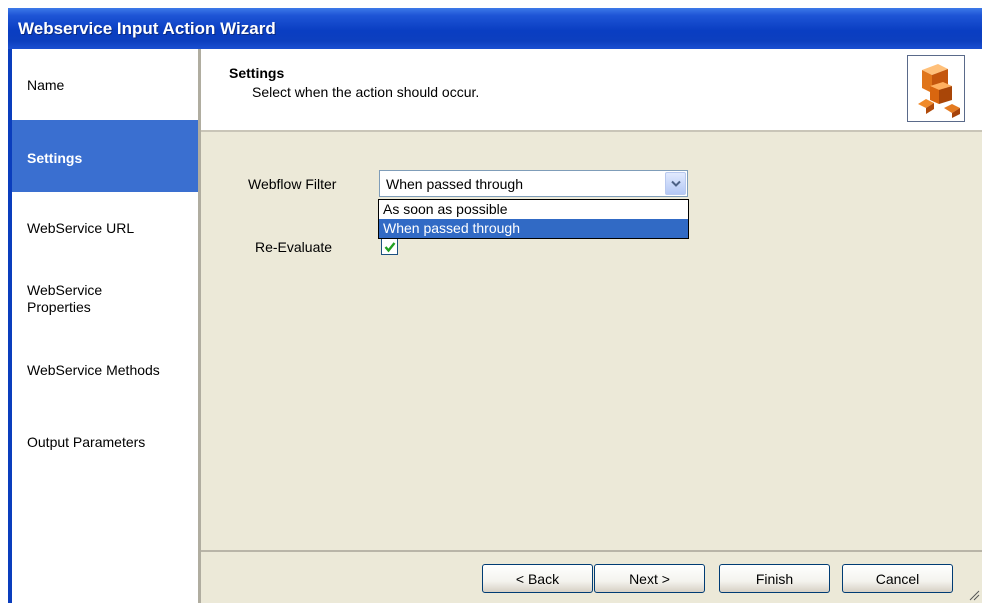 This screenshot has height=603, width=982. I want to click on next-button: Next >, so click(649, 578).